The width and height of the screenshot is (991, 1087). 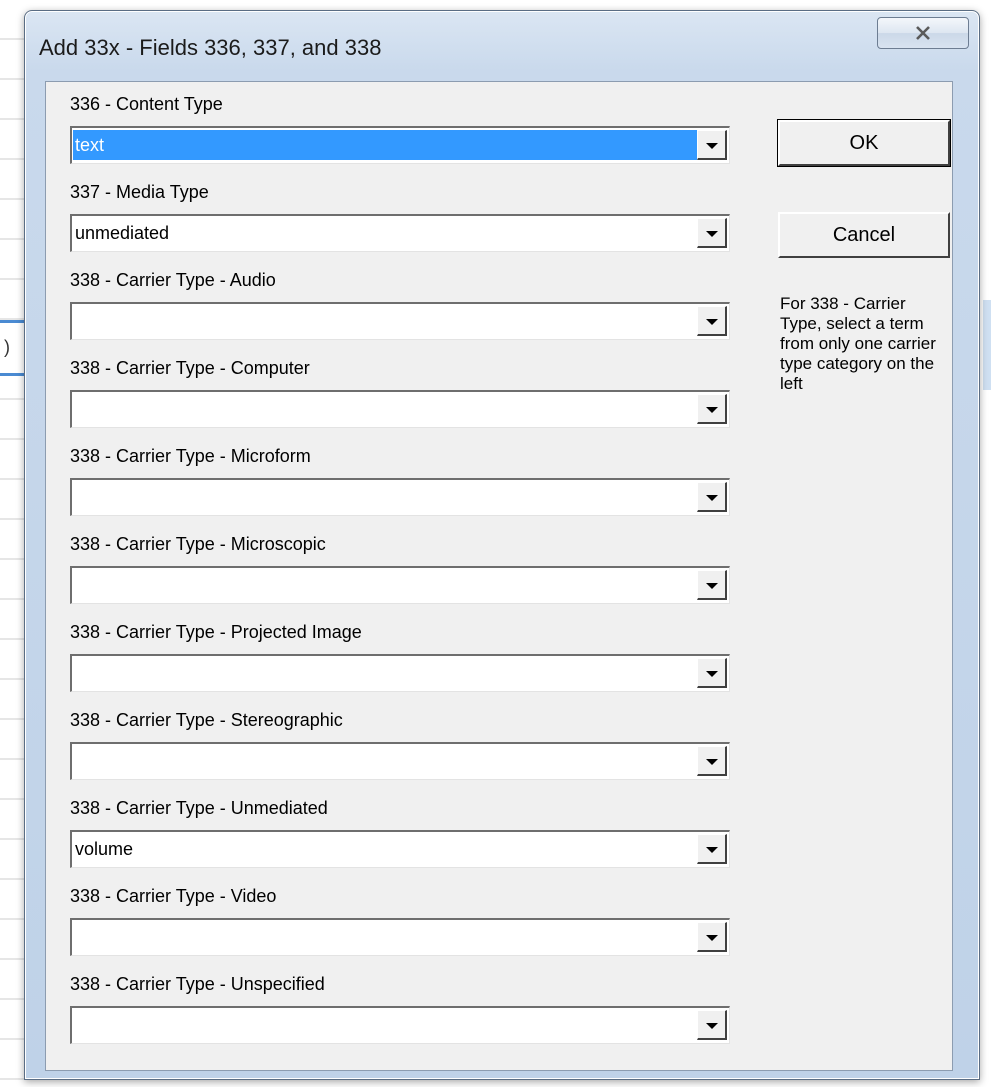 What do you see at coordinates (400, 937) in the screenshot?
I see `carrier-video-select` at bounding box center [400, 937].